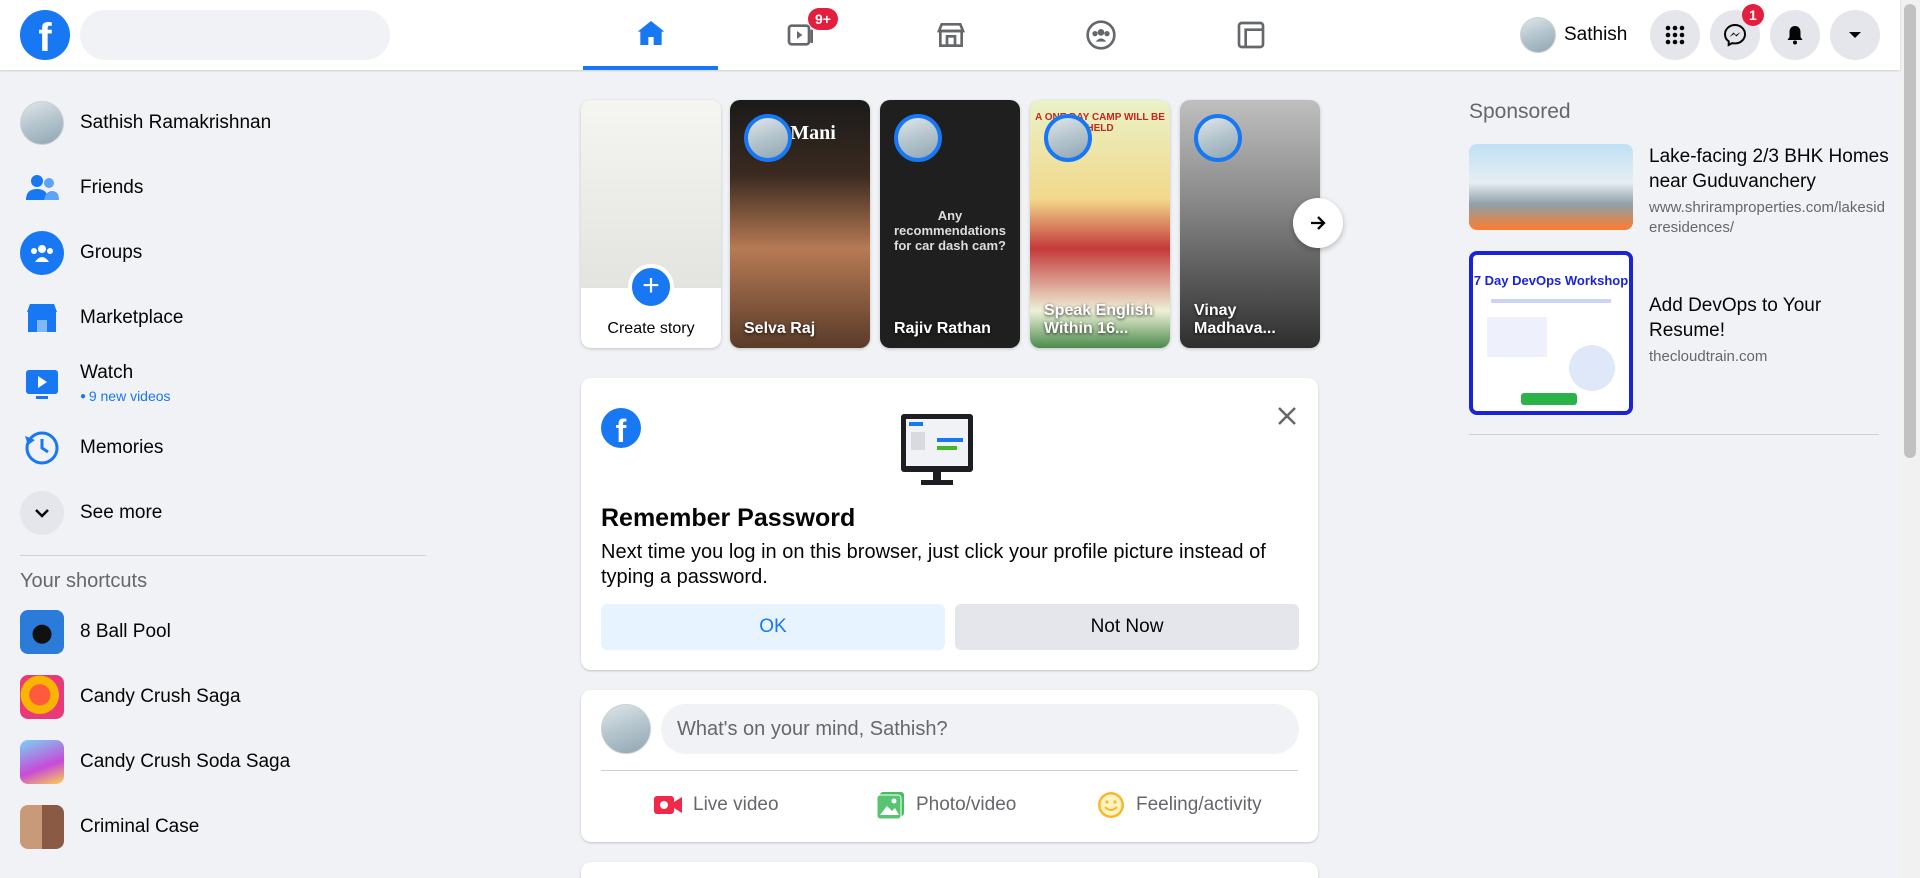  I want to click on photo-video-label: Photo/video, so click(966, 804).